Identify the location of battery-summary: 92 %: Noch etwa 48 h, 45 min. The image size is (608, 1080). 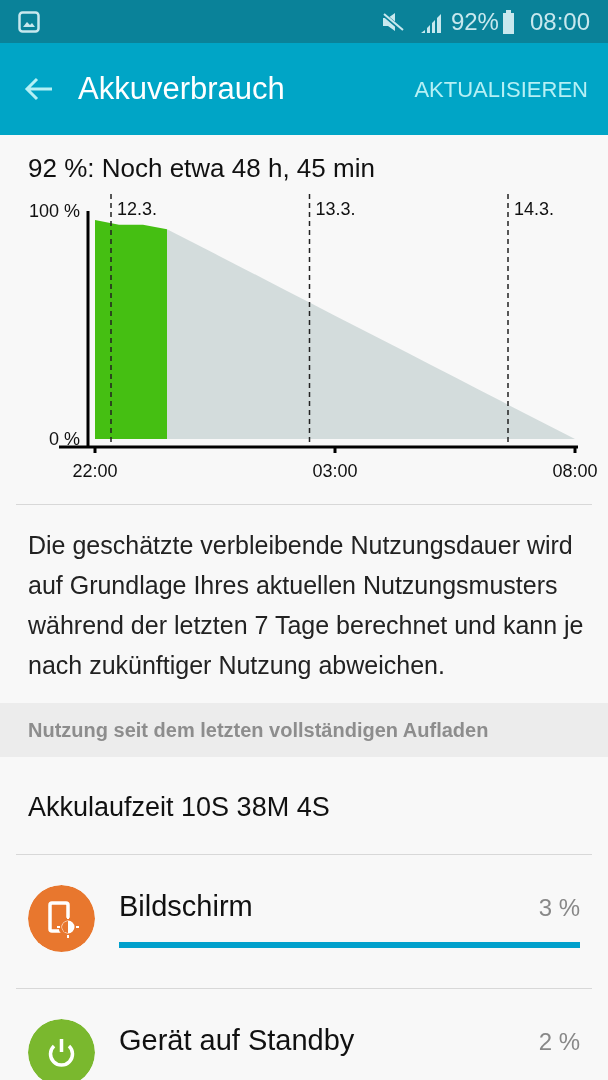
(201, 168).